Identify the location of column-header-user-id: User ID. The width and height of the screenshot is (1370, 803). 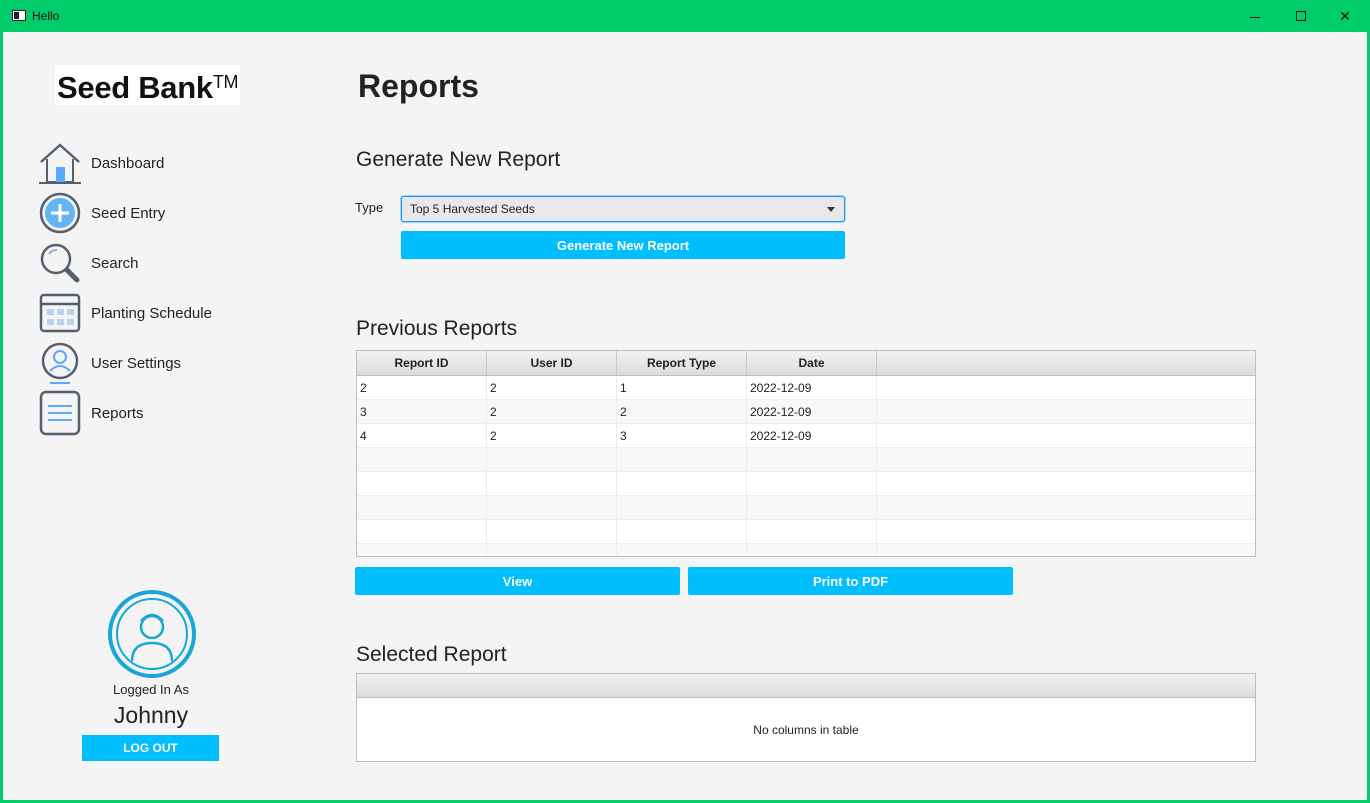
(552, 363).